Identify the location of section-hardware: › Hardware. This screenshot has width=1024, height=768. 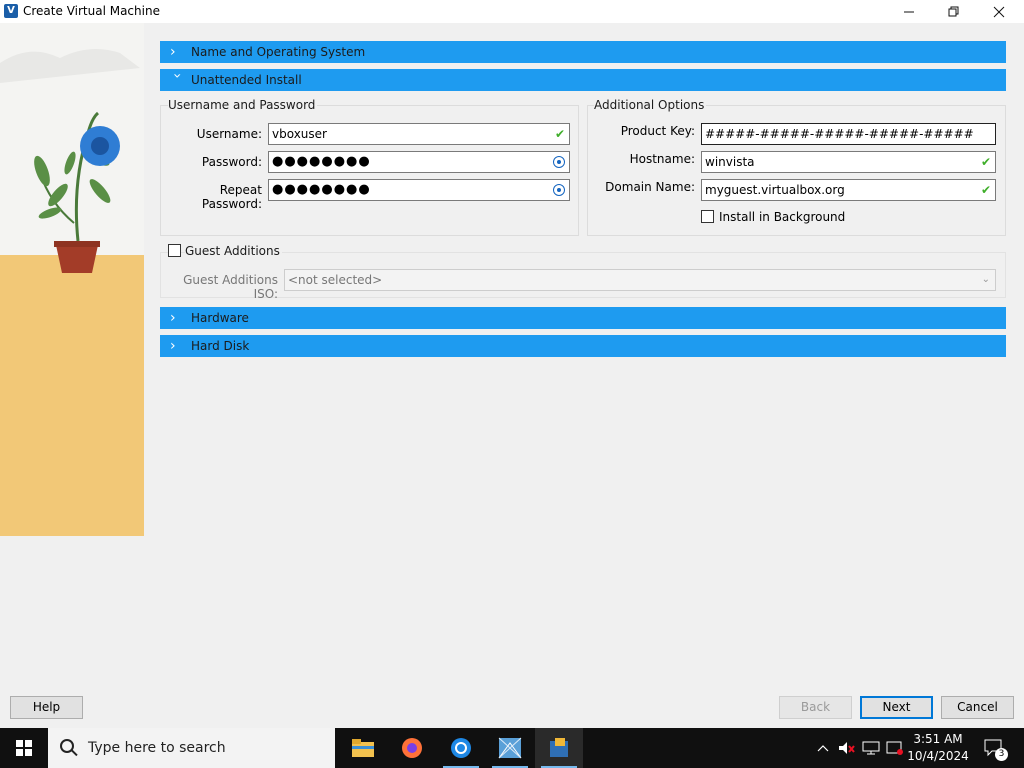
(583, 318).